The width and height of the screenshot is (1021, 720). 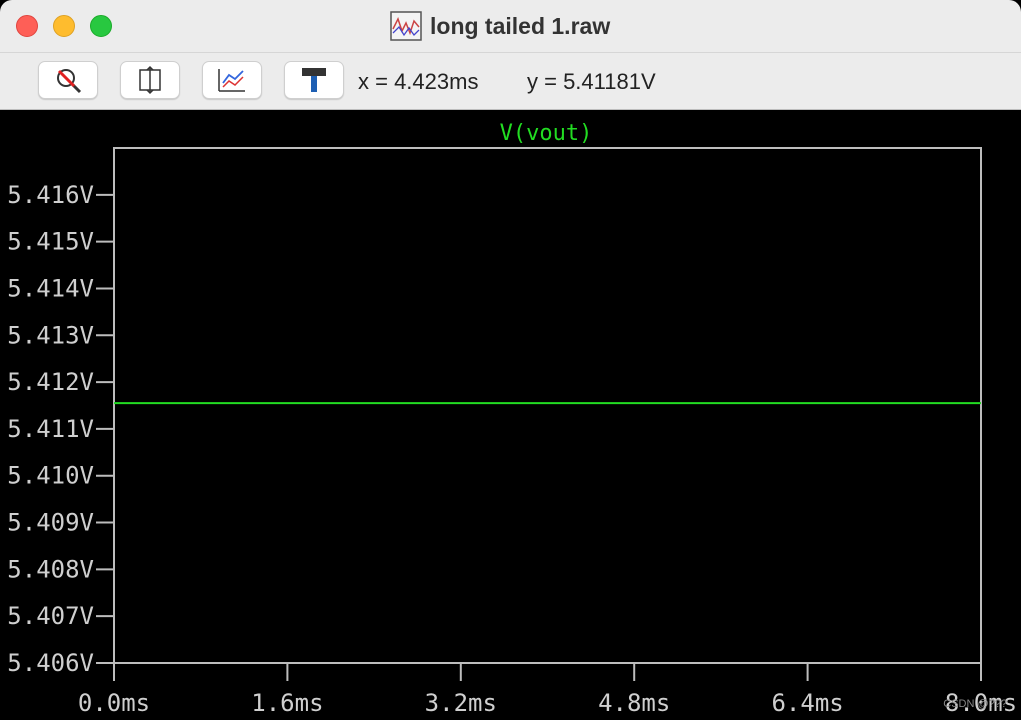 What do you see at coordinates (50, 335) in the screenshot?
I see `y-tick-label: 5.413V` at bounding box center [50, 335].